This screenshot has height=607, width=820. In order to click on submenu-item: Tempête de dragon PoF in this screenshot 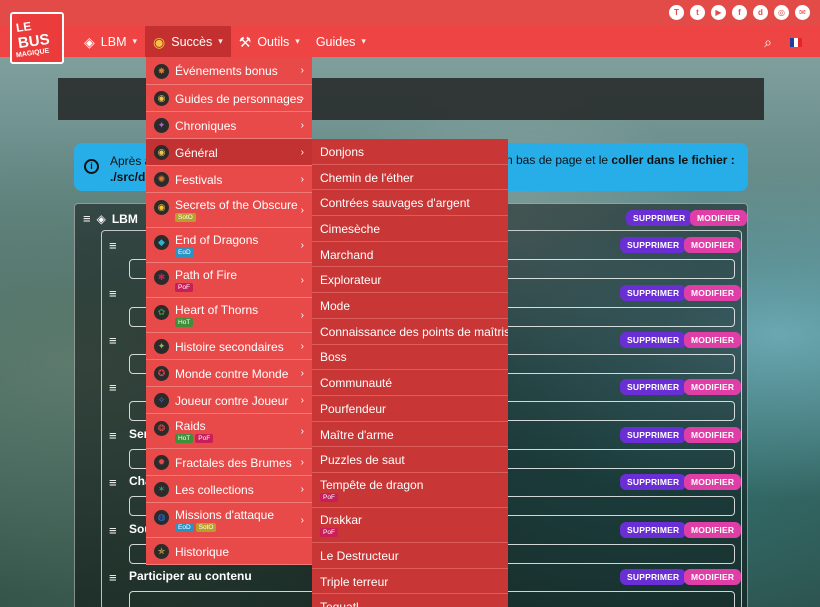, I will do `click(410, 491)`.